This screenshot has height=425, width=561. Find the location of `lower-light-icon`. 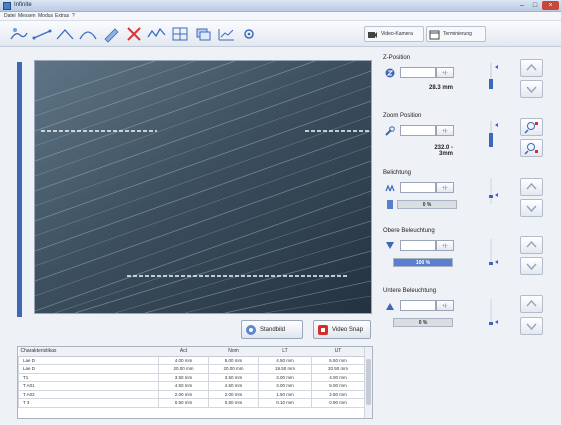

lower-light-icon is located at coordinates (390, 306).